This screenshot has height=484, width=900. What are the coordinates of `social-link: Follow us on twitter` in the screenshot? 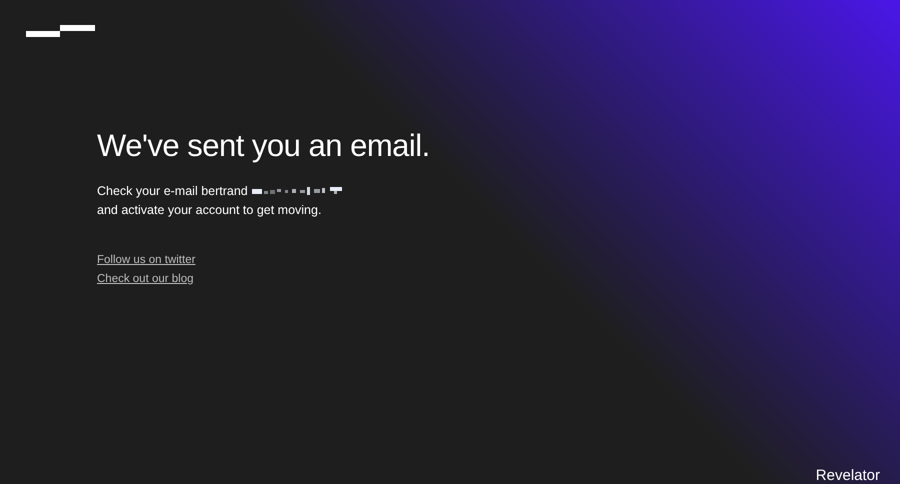 It's located at (146, 260).